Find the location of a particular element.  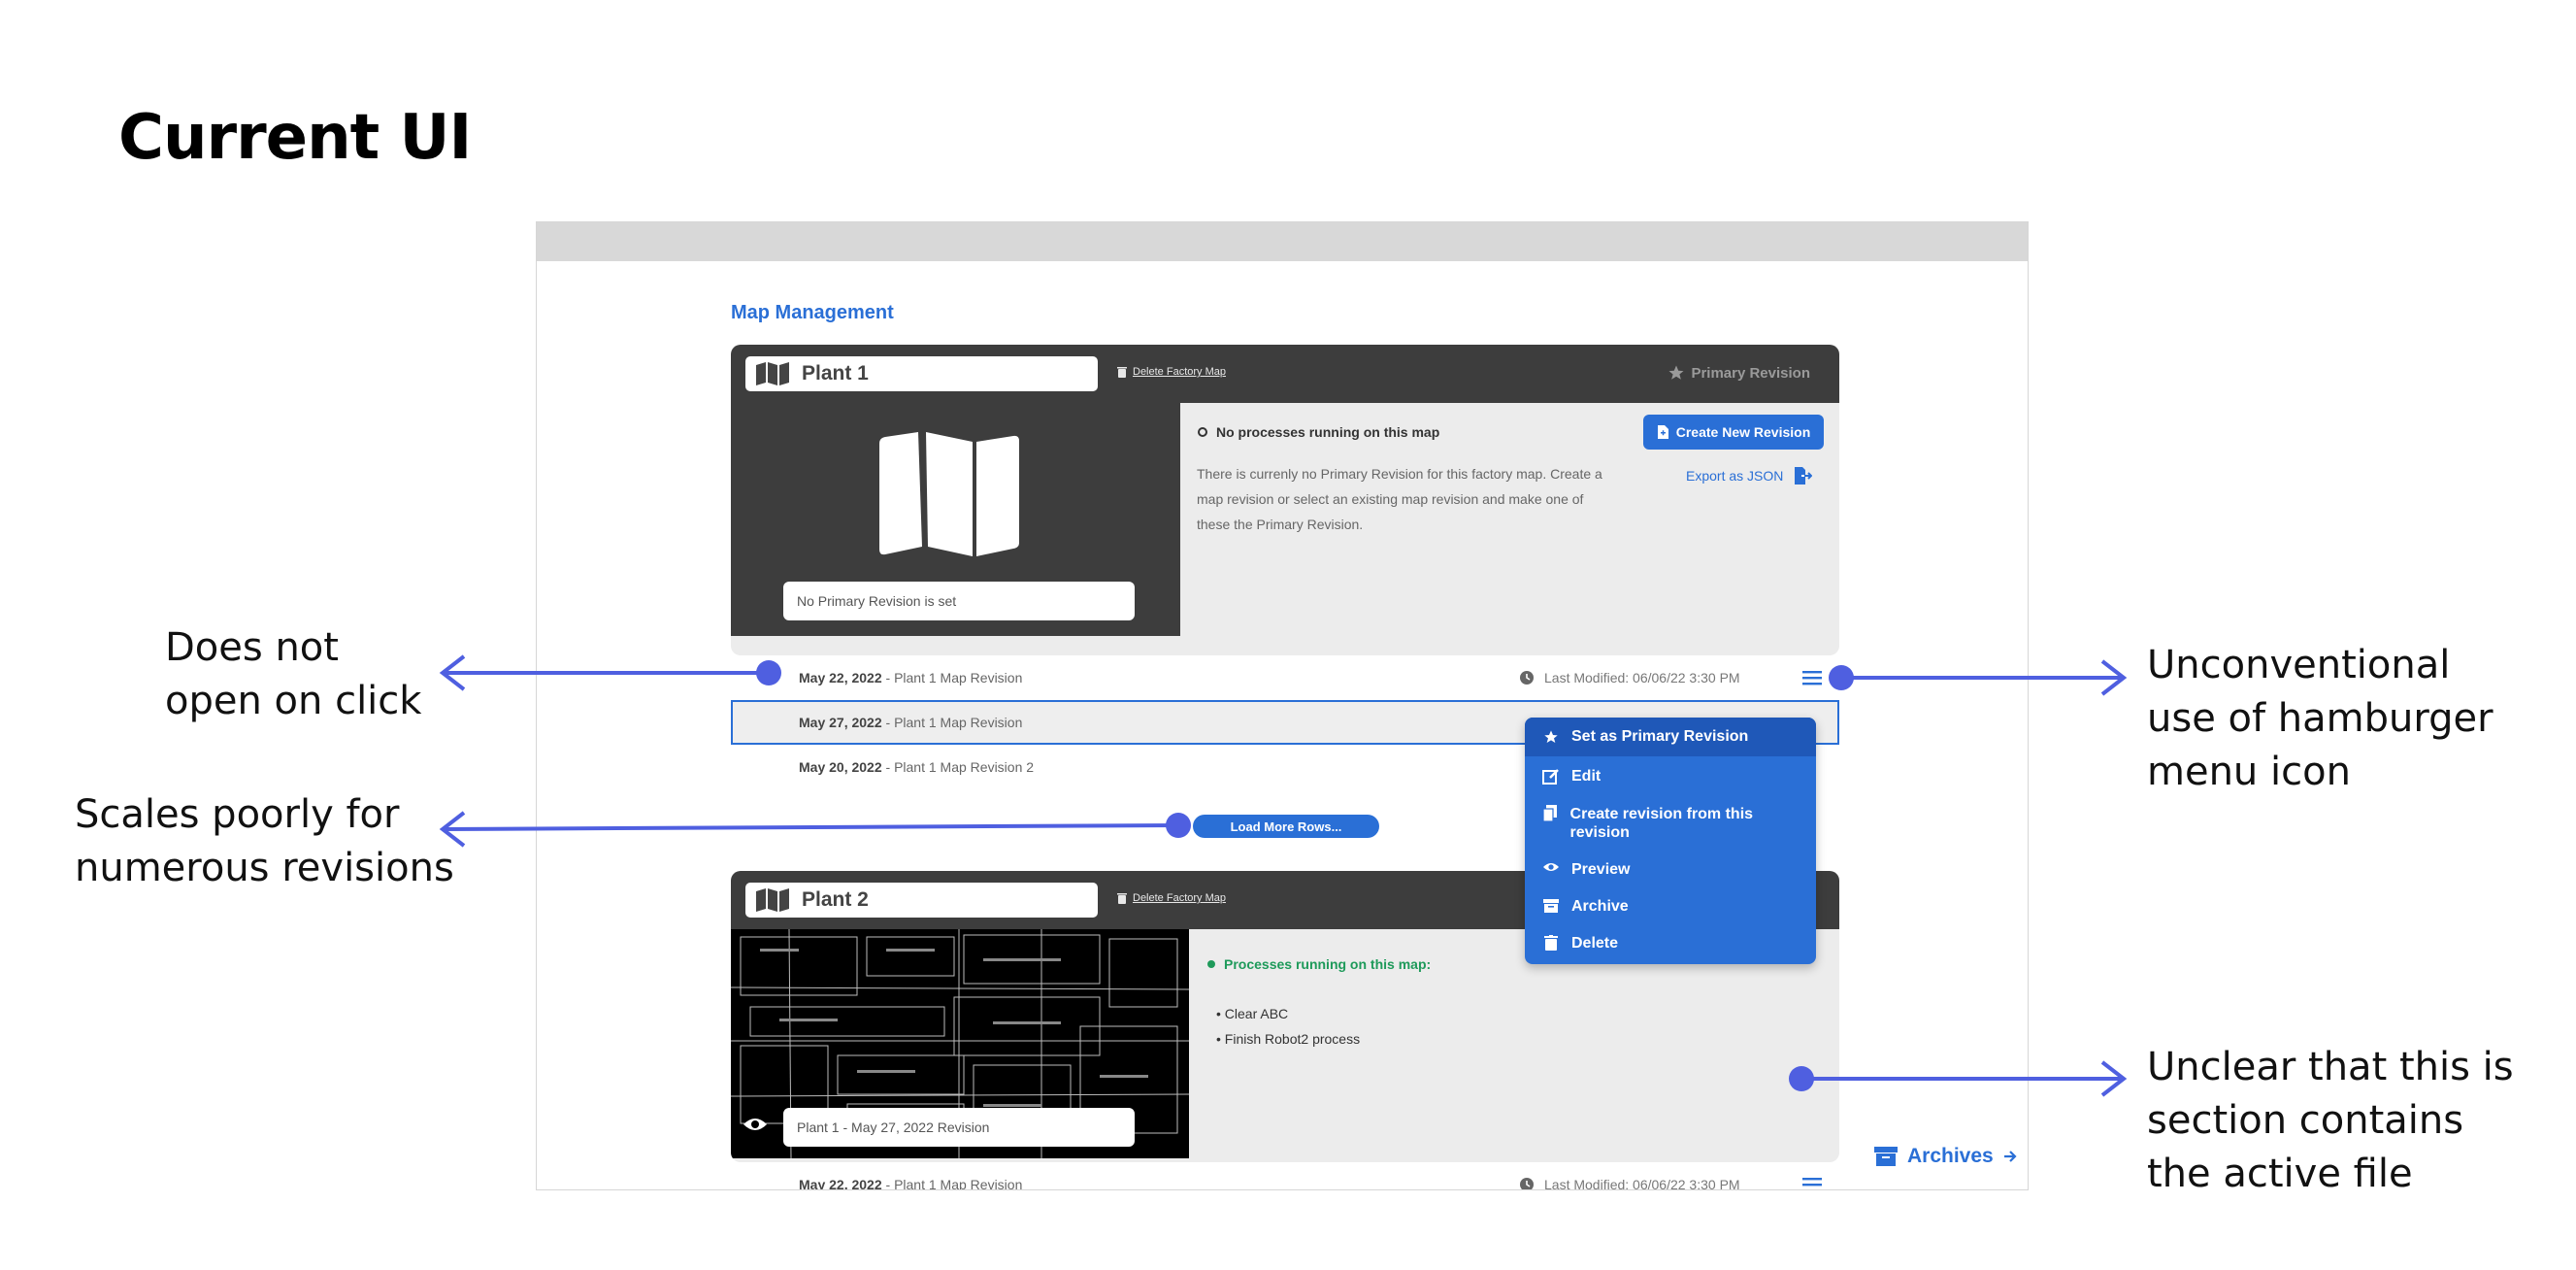

annotation-line: menu icon is located at coordinates (2249, 772).